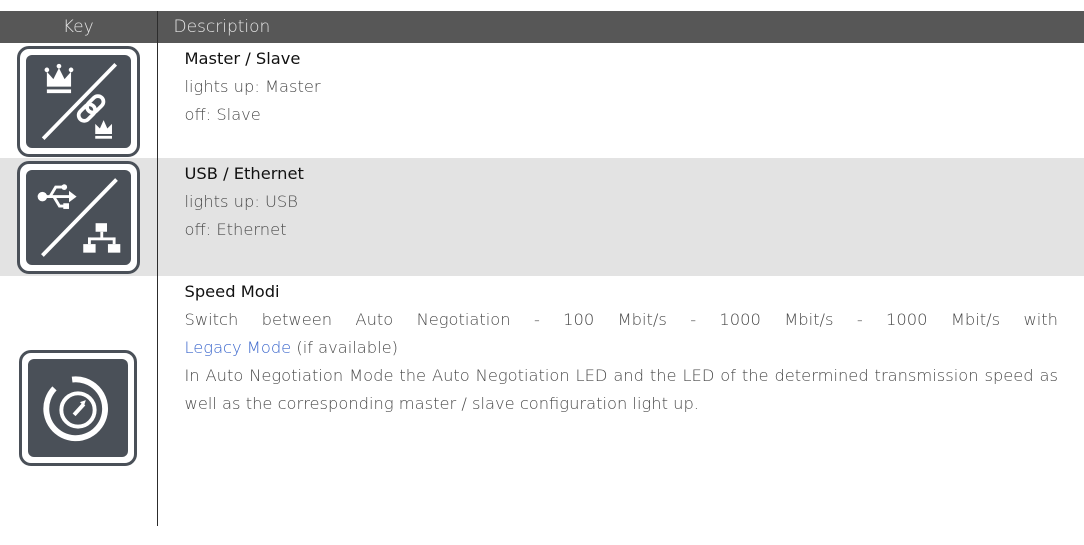  Describe the element at coordinates (244, 173) in the screenshot. I see `row-title: USB / Ethernet` at that location.